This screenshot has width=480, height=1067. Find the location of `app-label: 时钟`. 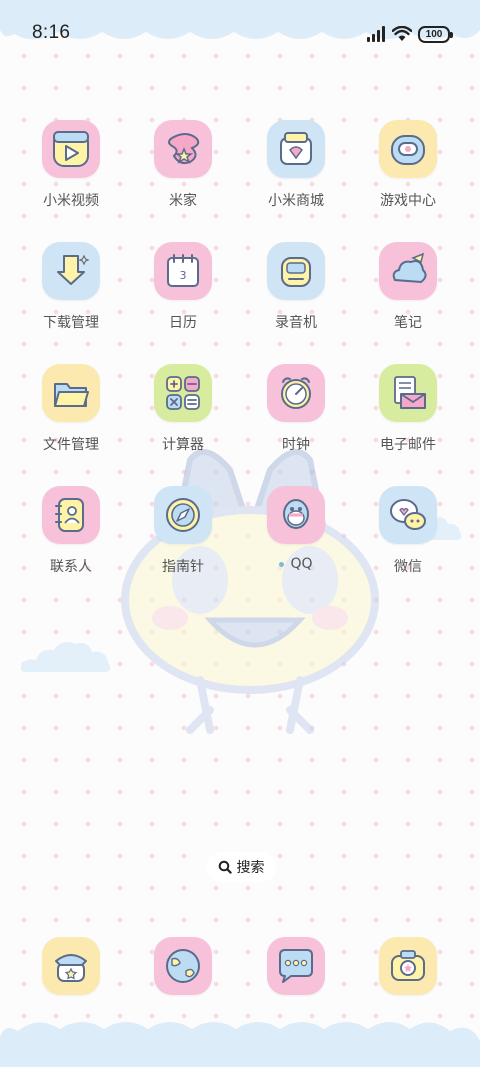

app-label: 时钟 is located at coordinates (296, 445).